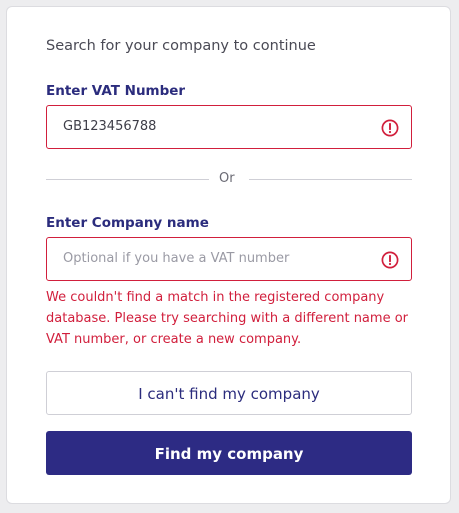 The image size is (459, 513). What do you see at coordinates (110, 126) in the screenshot?
I see `vat-number-value: GB123456788` at bounding box center [110, 126].